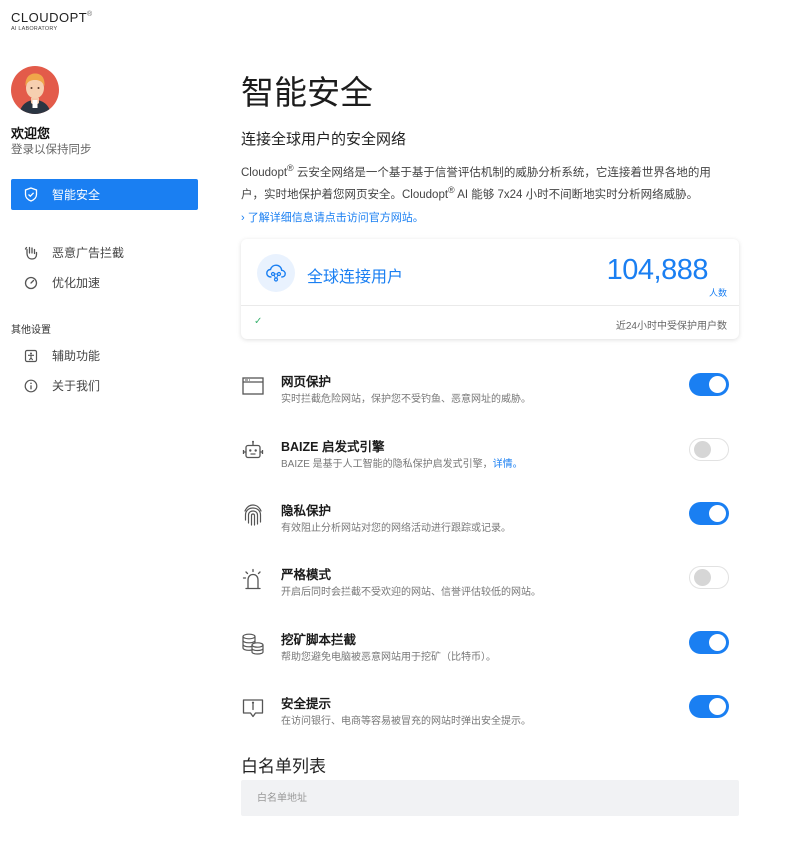 The image size is (805, 846). Describe the element at coordinates (90, 14) in the screenshot. I see `brand-registered-mark: ®` at that location.